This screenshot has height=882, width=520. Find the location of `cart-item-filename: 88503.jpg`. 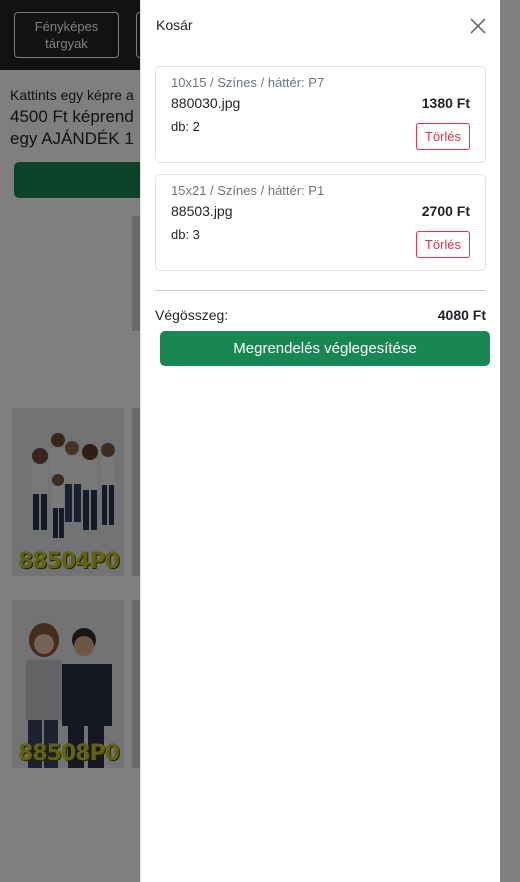

cart-item-filename: 88503.jpg is located at coordinates (202, 211).